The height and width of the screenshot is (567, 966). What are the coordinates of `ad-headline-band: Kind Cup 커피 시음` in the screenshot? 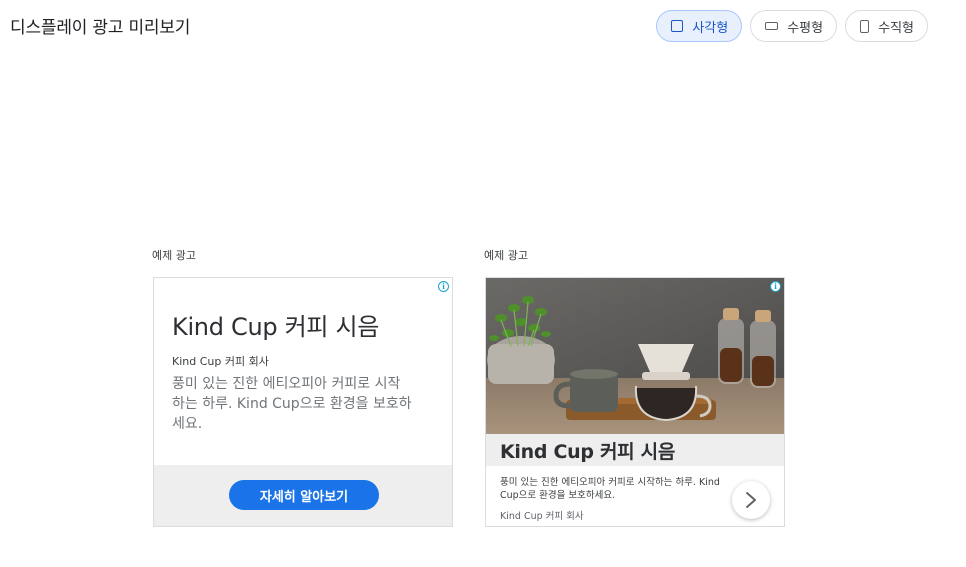 It's located at (635, 450).